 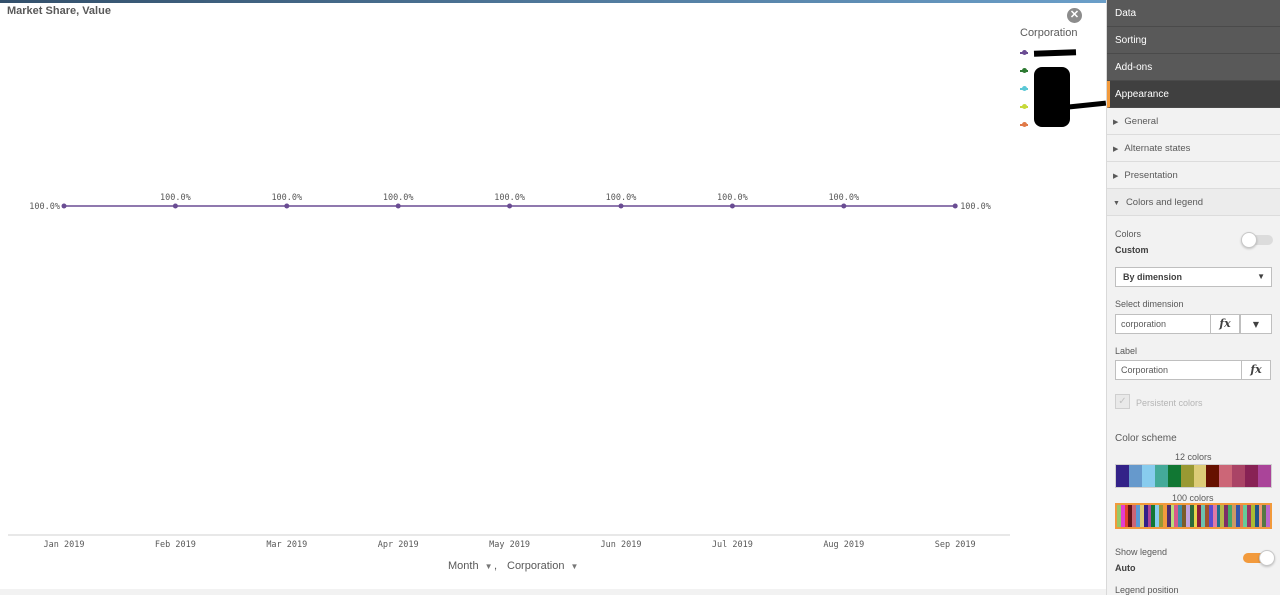 I want to click on x-tick-label: Jun 2019, so click(x=621, y=545).